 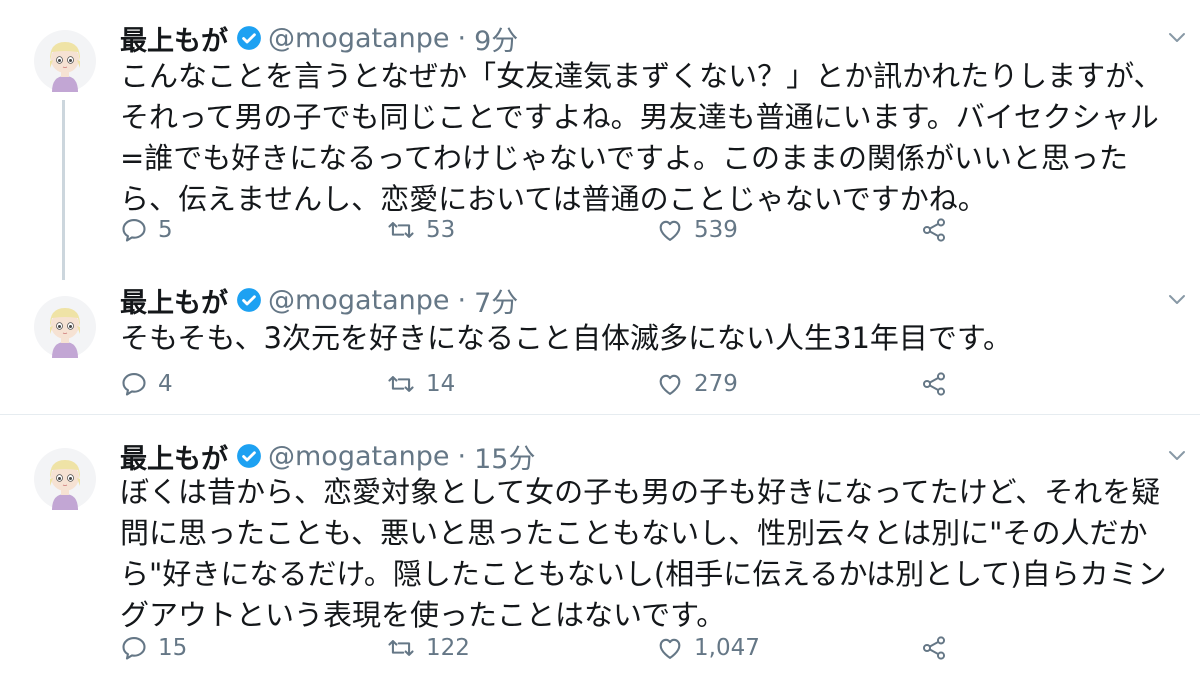 I want to click on tweet-actions: 4 14 279, so click(x=550, y=384).